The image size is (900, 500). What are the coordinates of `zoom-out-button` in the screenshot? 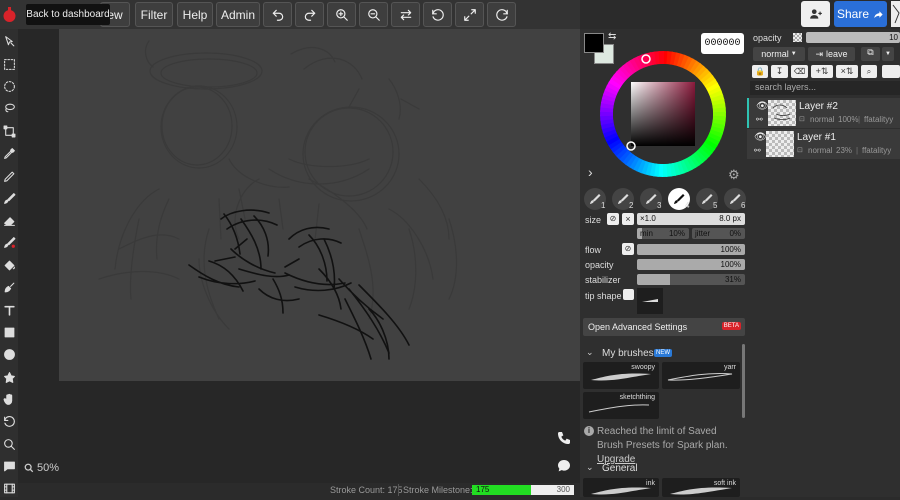 It's located at (373, 14).